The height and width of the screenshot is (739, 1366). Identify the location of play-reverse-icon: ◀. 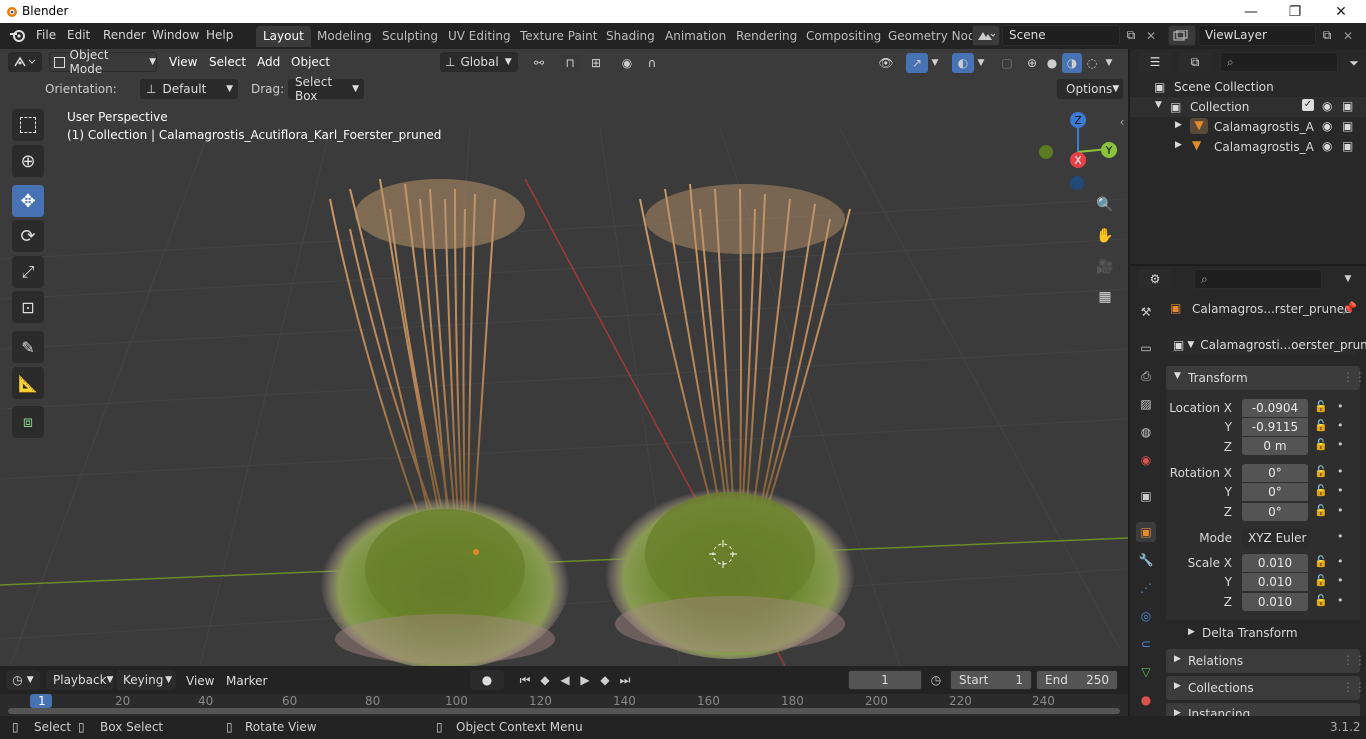
(565, 680).